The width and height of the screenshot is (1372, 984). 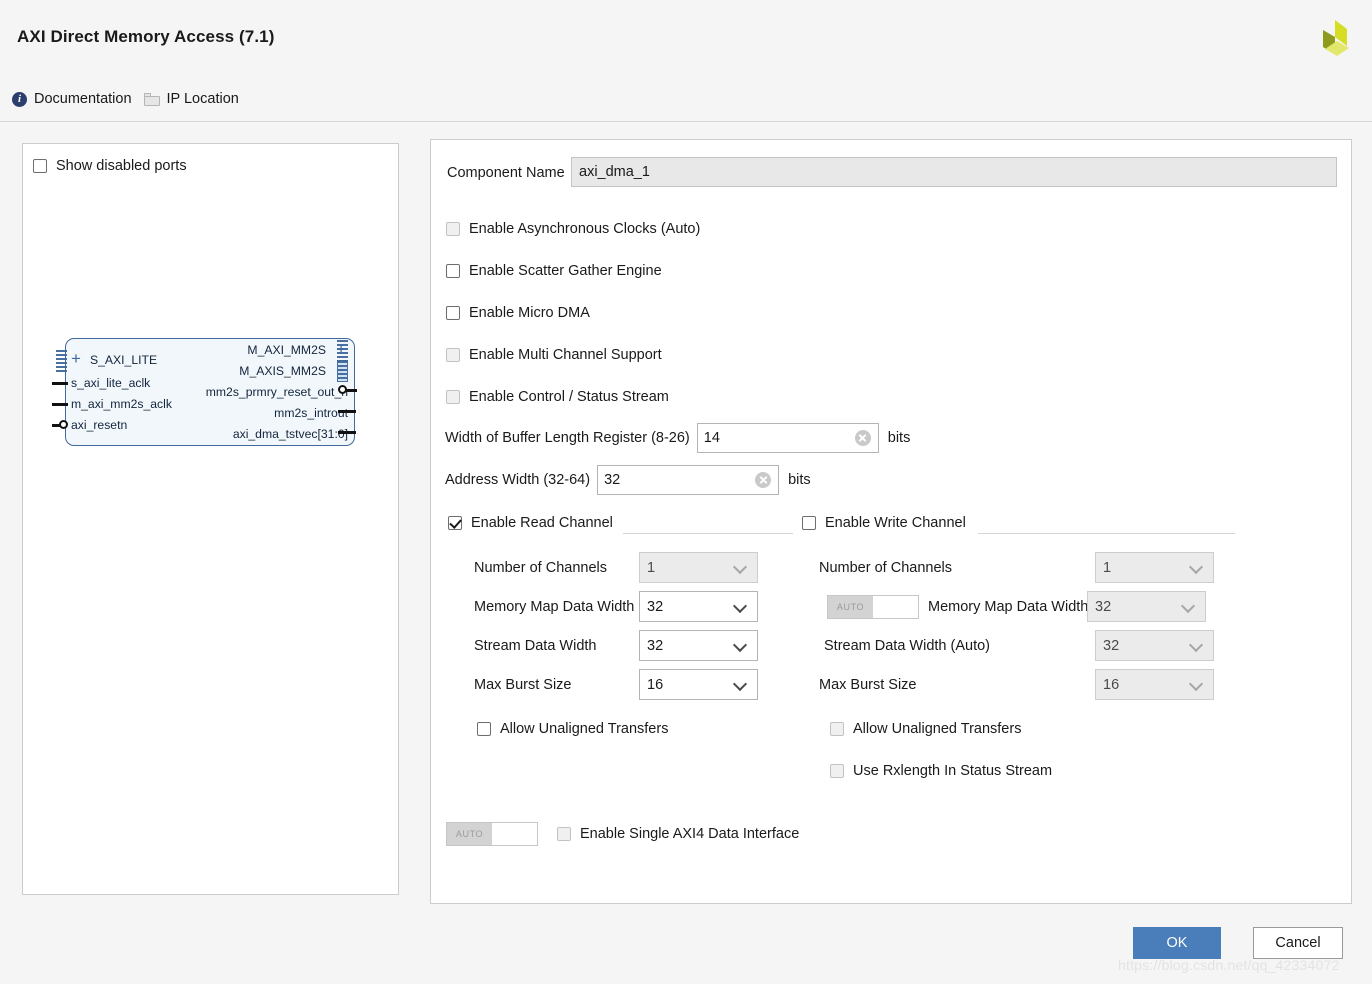 I want to click on read-number-of-channels-dropdown: 1, so click(x=698, y=567).